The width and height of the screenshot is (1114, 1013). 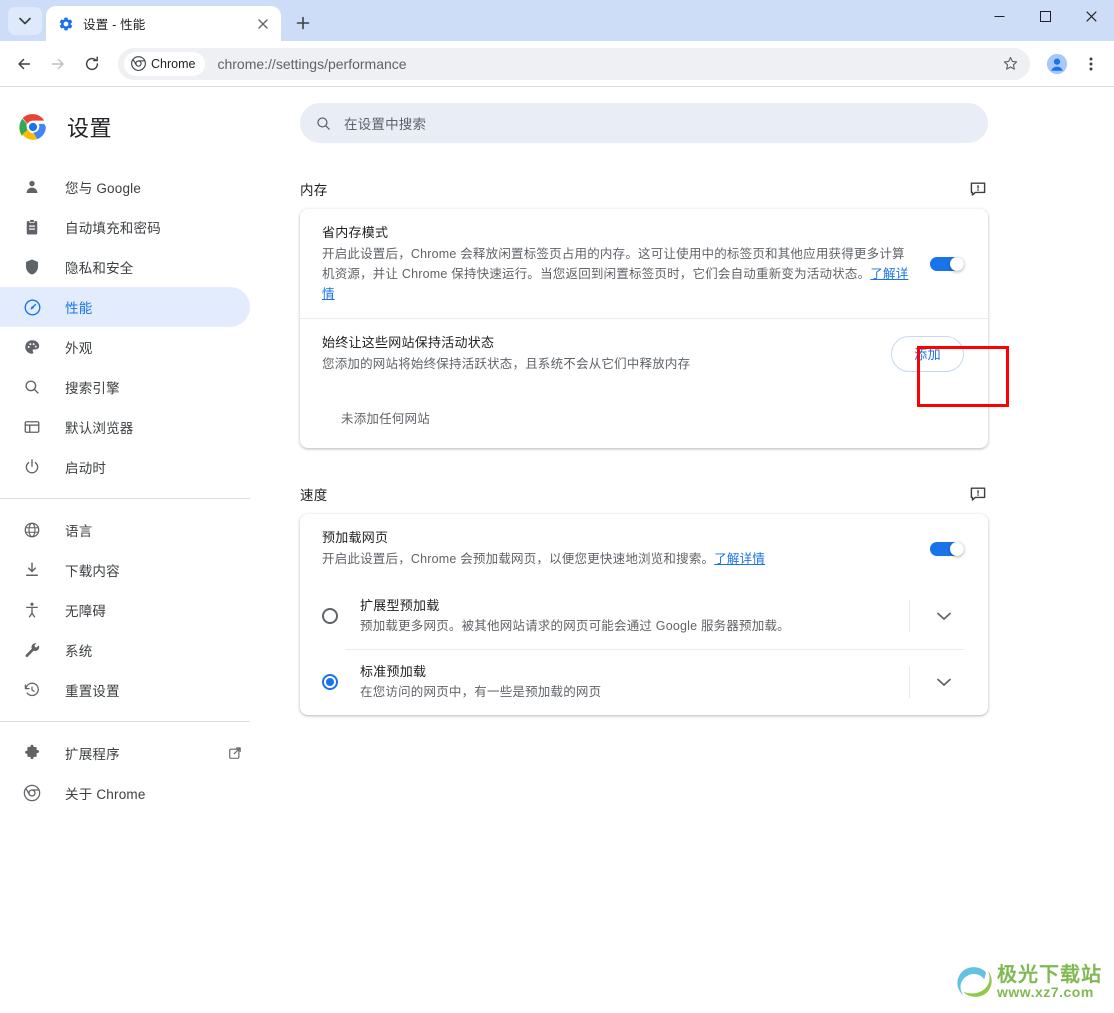 I want to click on omnibox-url-text: chrome://settings/performance, so click(x=312, y=63).